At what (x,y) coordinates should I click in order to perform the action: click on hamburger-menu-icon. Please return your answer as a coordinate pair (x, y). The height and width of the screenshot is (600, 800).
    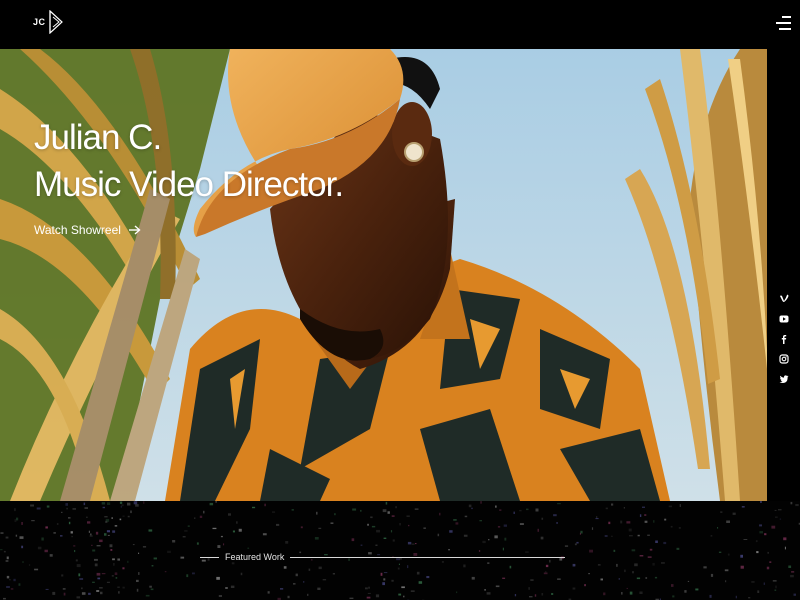
    Looking at the image, I should click on (783, 23).